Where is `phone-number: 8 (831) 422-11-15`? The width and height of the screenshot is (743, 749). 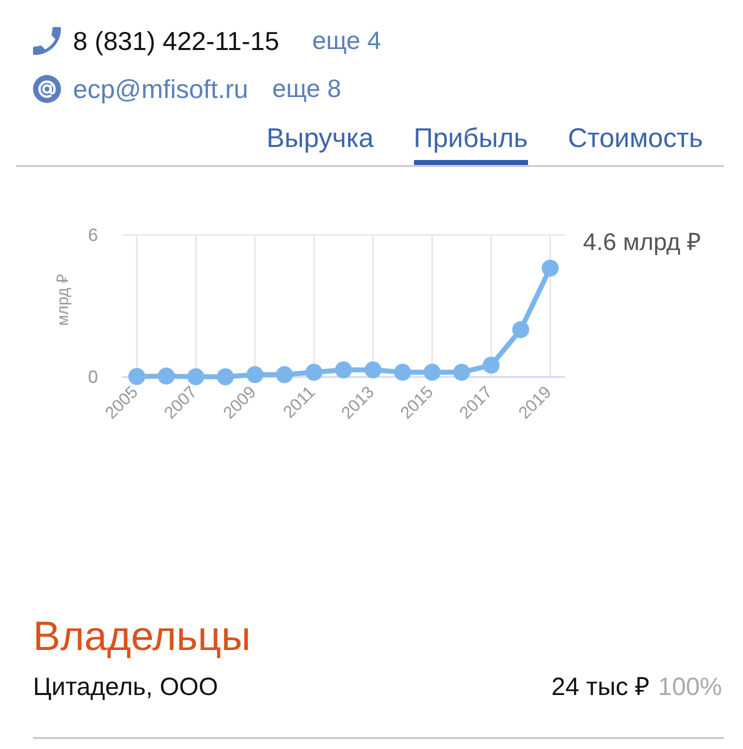 phone-number: 8 (831) 422-11-15 is located at coordinates (176, 41).